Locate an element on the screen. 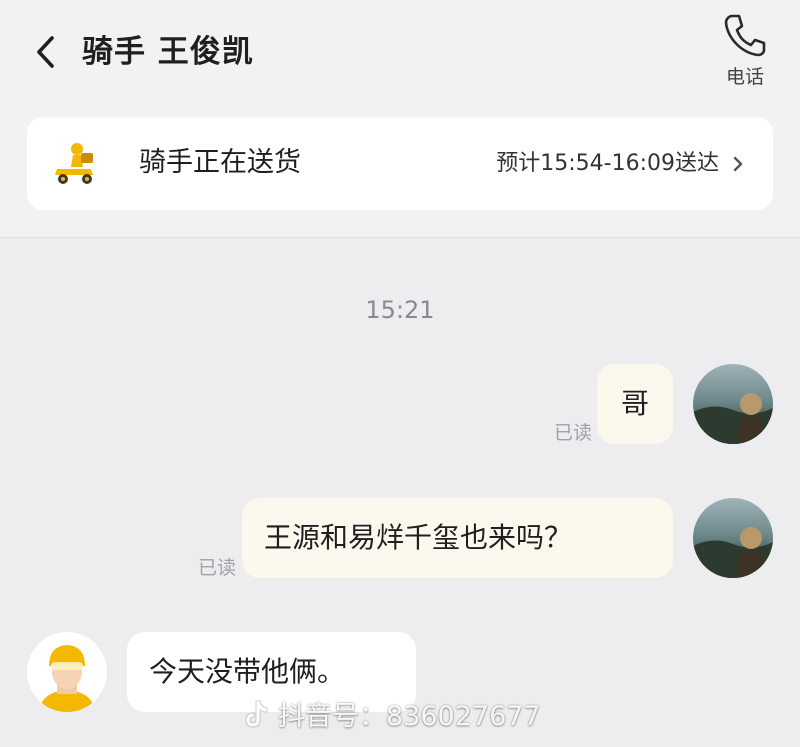  rider-avatar is located at coordinates (67, 672).